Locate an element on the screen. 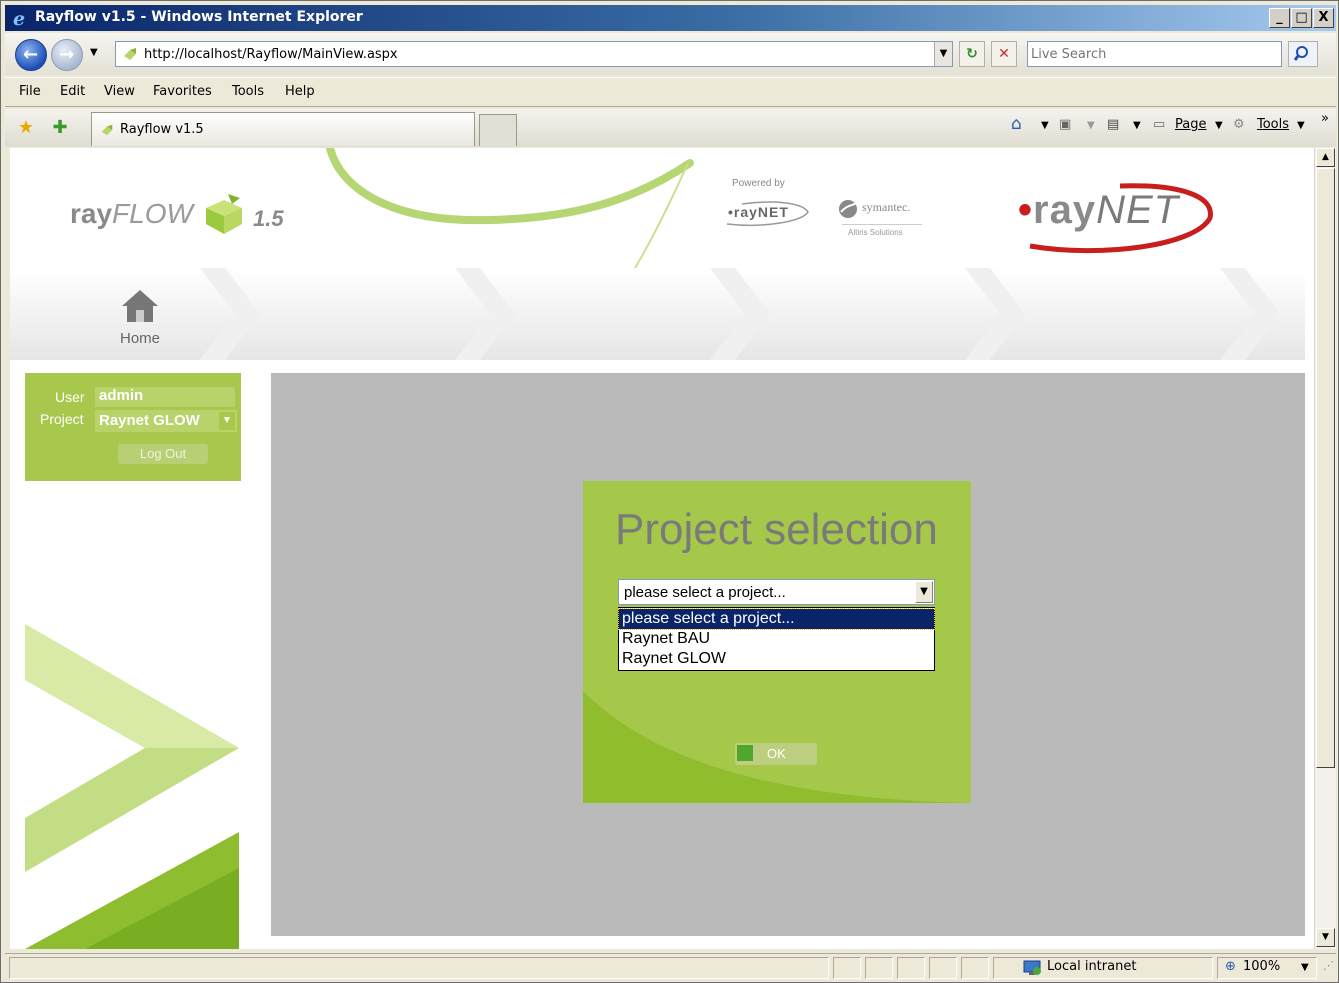  tab-label: Rayflow v1.5 is located at coordinates (162, 129).